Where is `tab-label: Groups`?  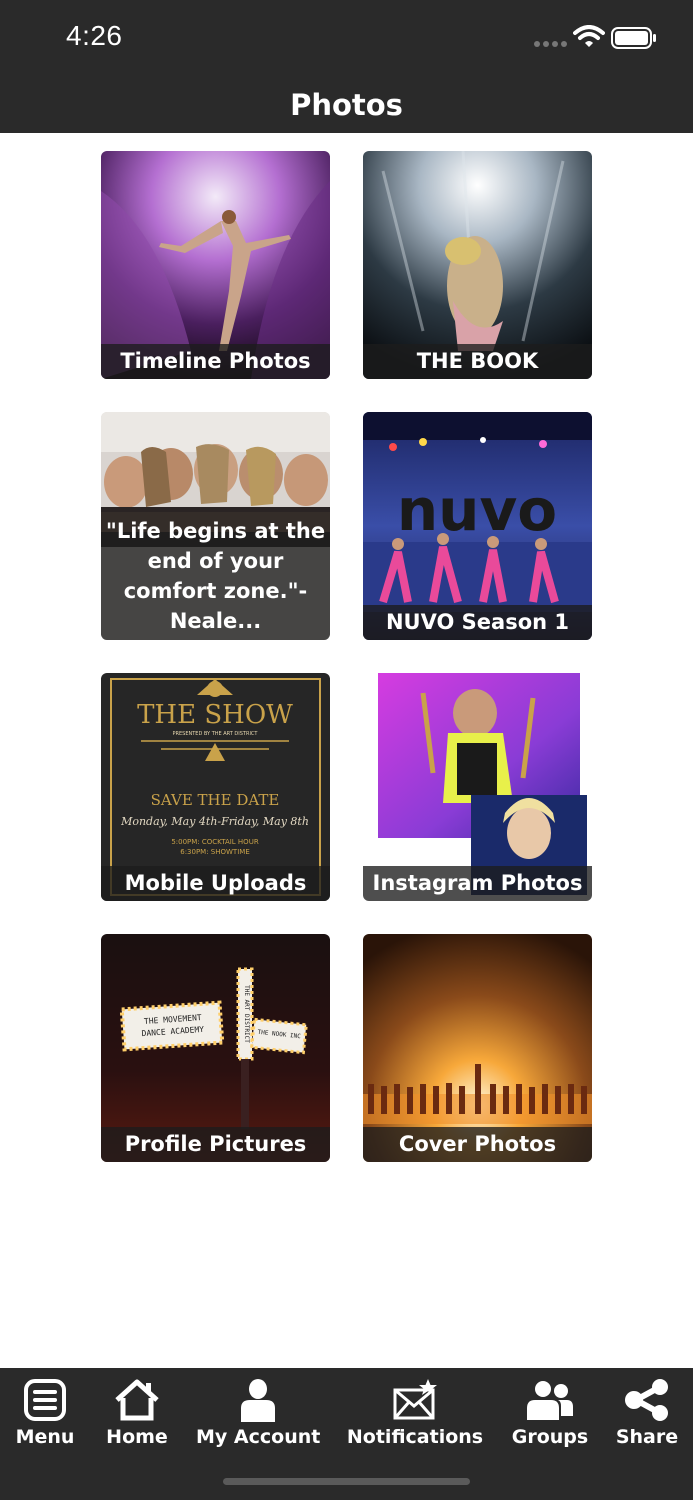 tab-label: Groups is located at coordinates (550, 1437).